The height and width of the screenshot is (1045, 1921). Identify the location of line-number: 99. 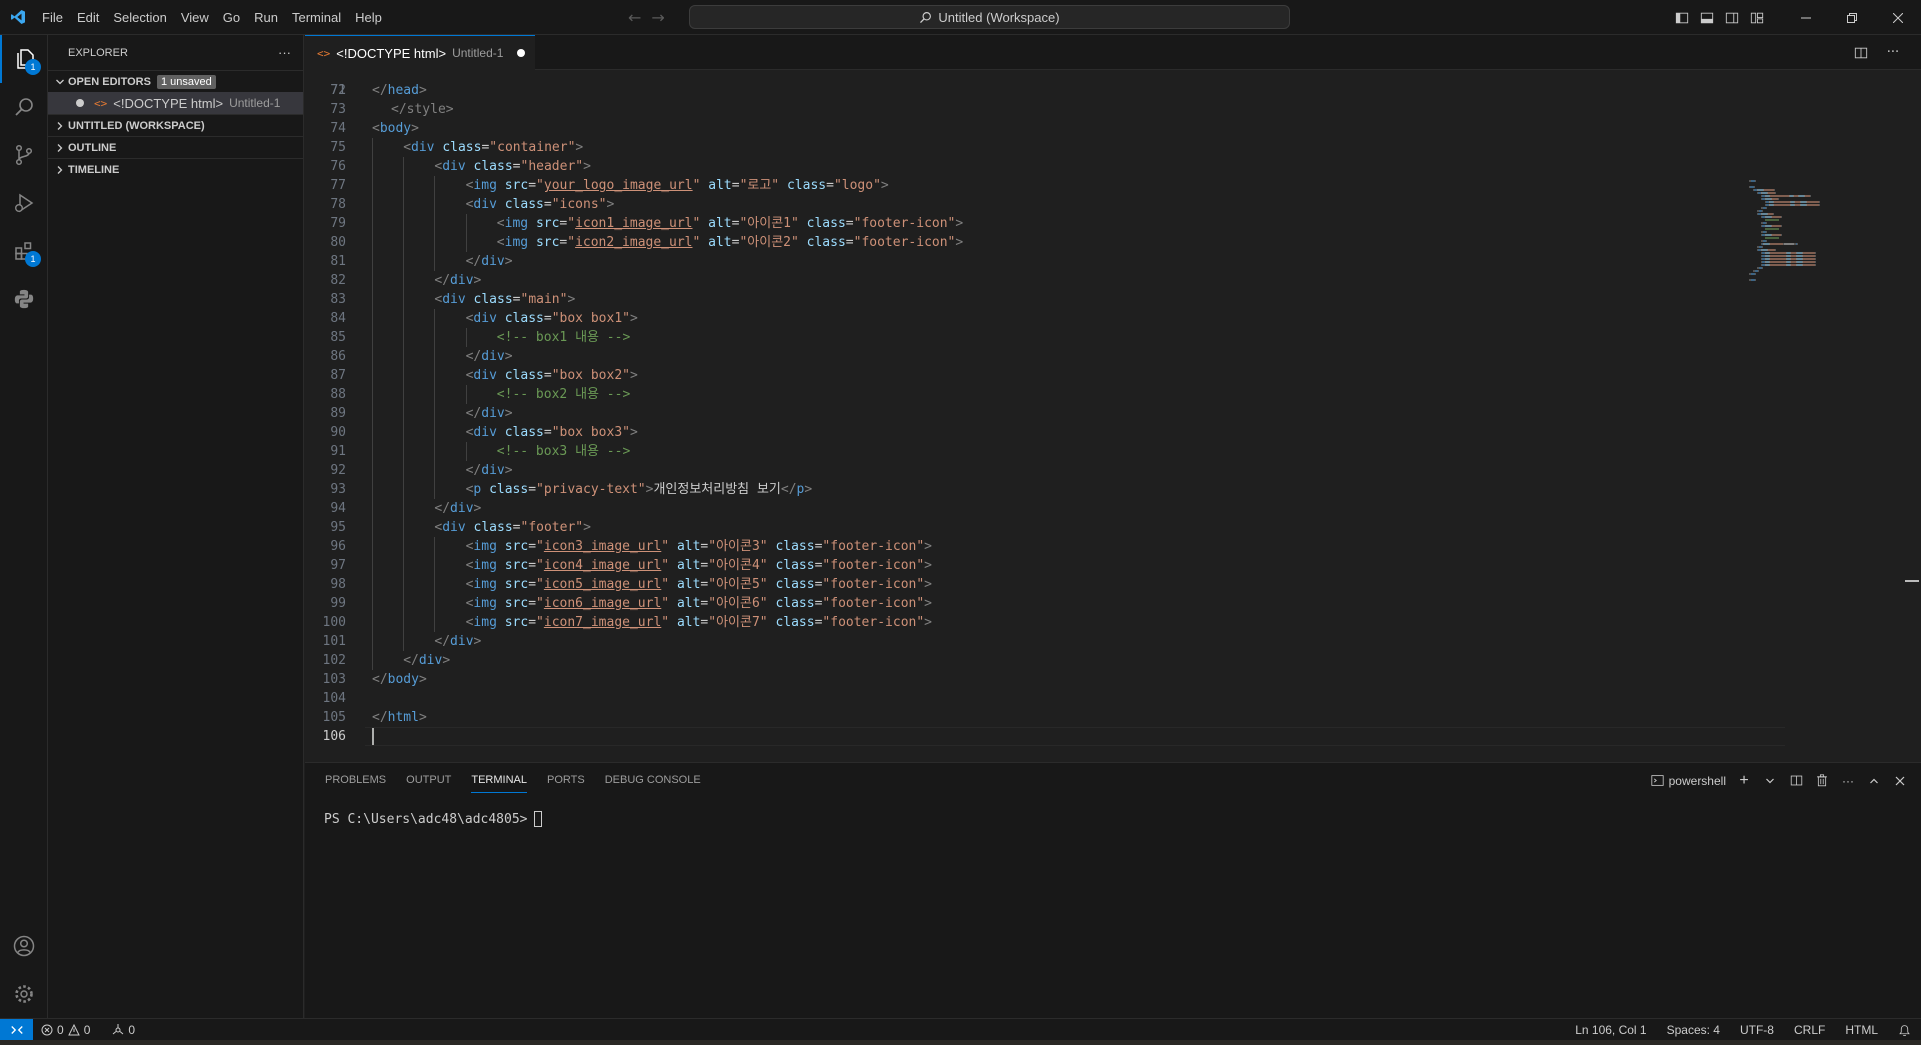
(338, 603).